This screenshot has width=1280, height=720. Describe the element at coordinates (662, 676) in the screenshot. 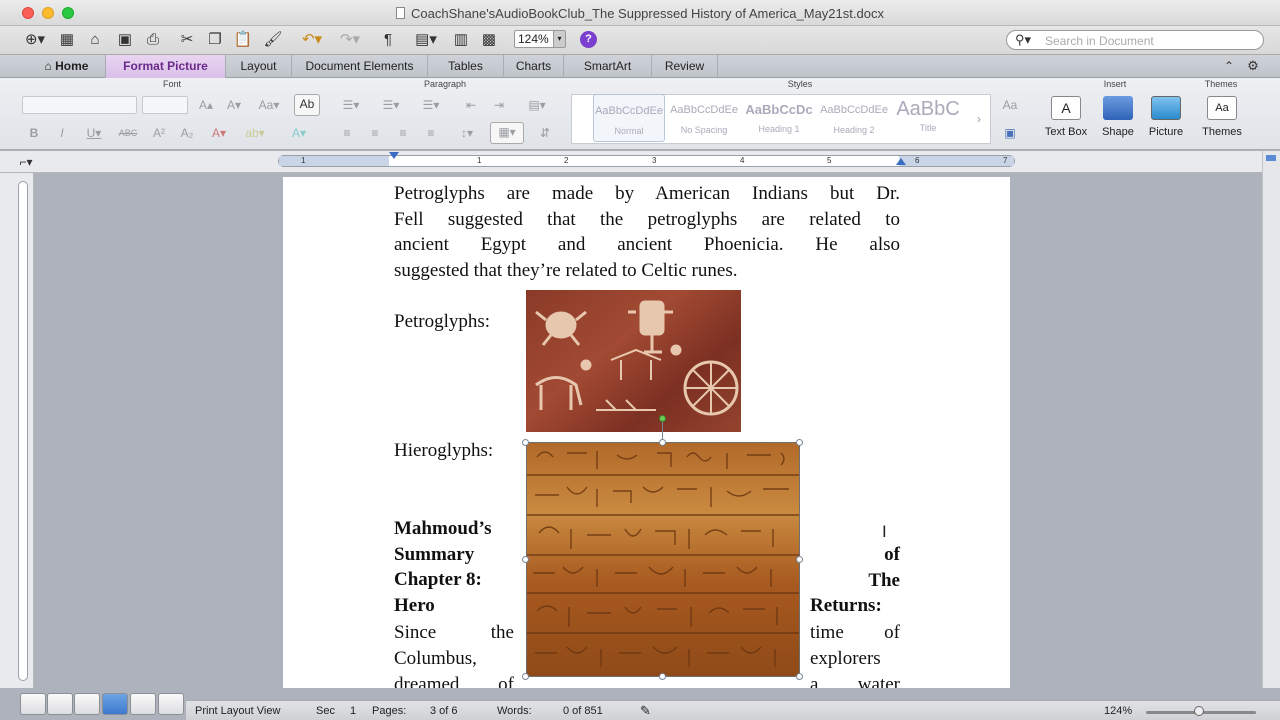

I see `resize-handle-bottom` at that location.